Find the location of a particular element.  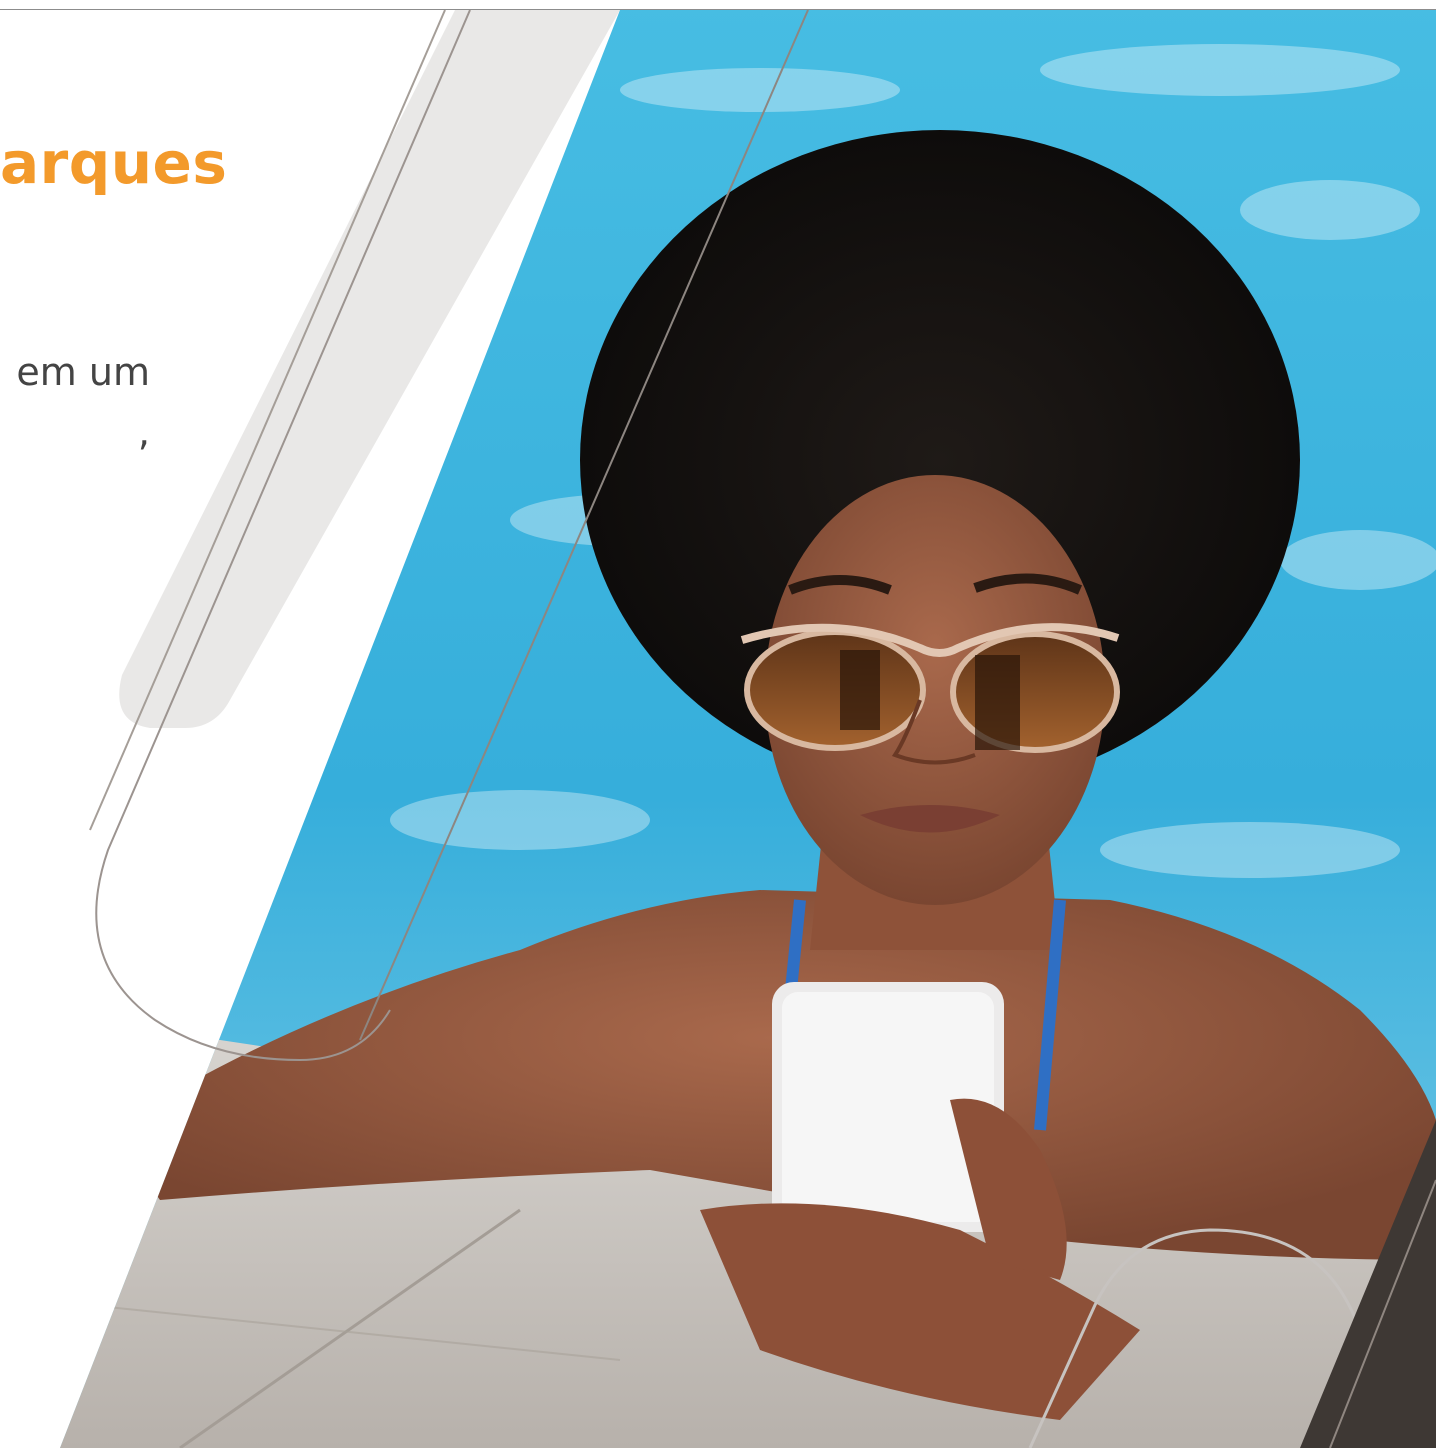

top-divider is located at coordinates (718, 5).